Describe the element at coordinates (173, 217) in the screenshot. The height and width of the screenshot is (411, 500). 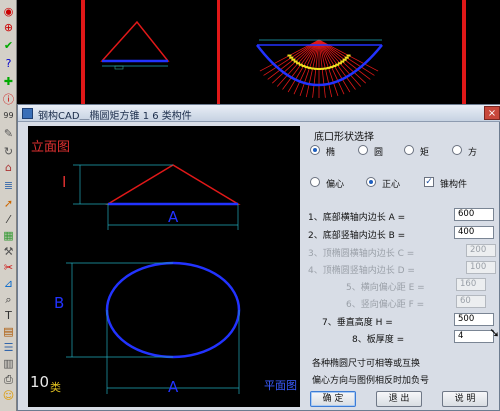
I see `dim-a-top-label: A` at that location.